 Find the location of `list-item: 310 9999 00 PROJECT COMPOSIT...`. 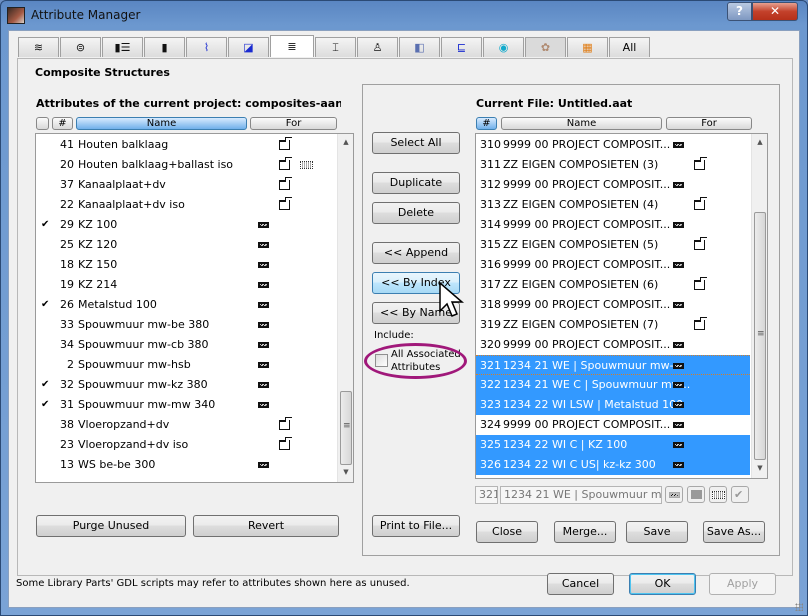

list-item: 310 9999 00 PROJECT COMPOSIT... is located at coordinates (613, 145).